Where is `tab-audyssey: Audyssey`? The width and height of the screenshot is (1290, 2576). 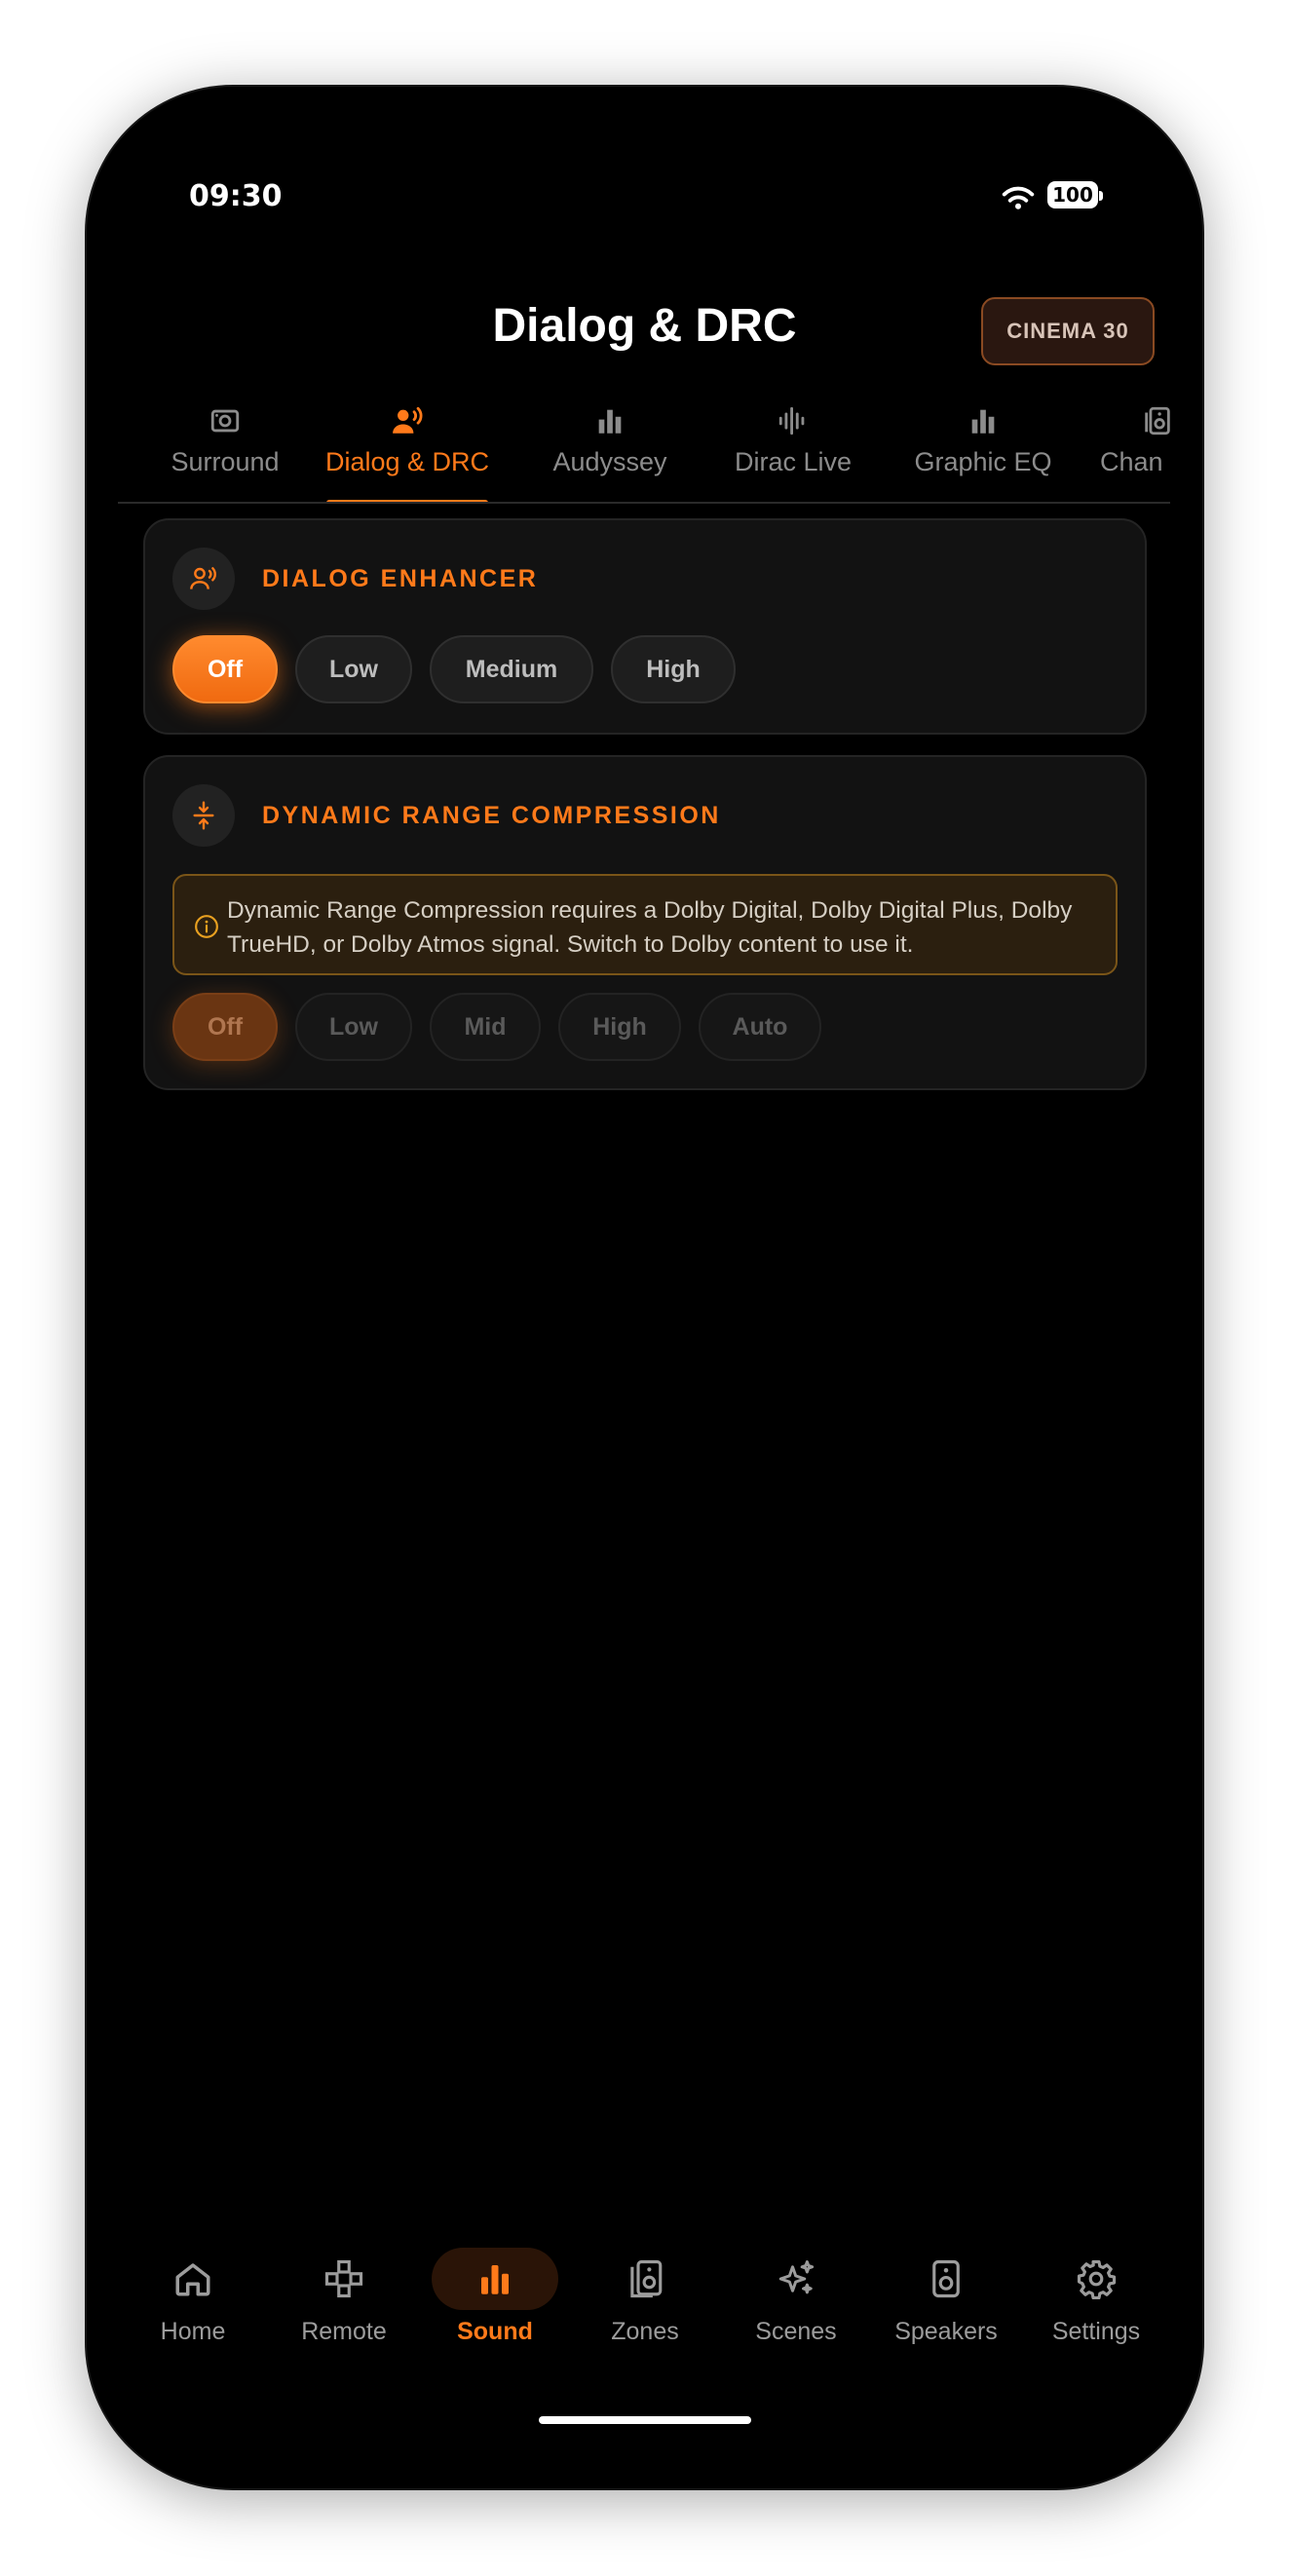 tab-audyssey: Audyssey is located at coordinates (610, 449).